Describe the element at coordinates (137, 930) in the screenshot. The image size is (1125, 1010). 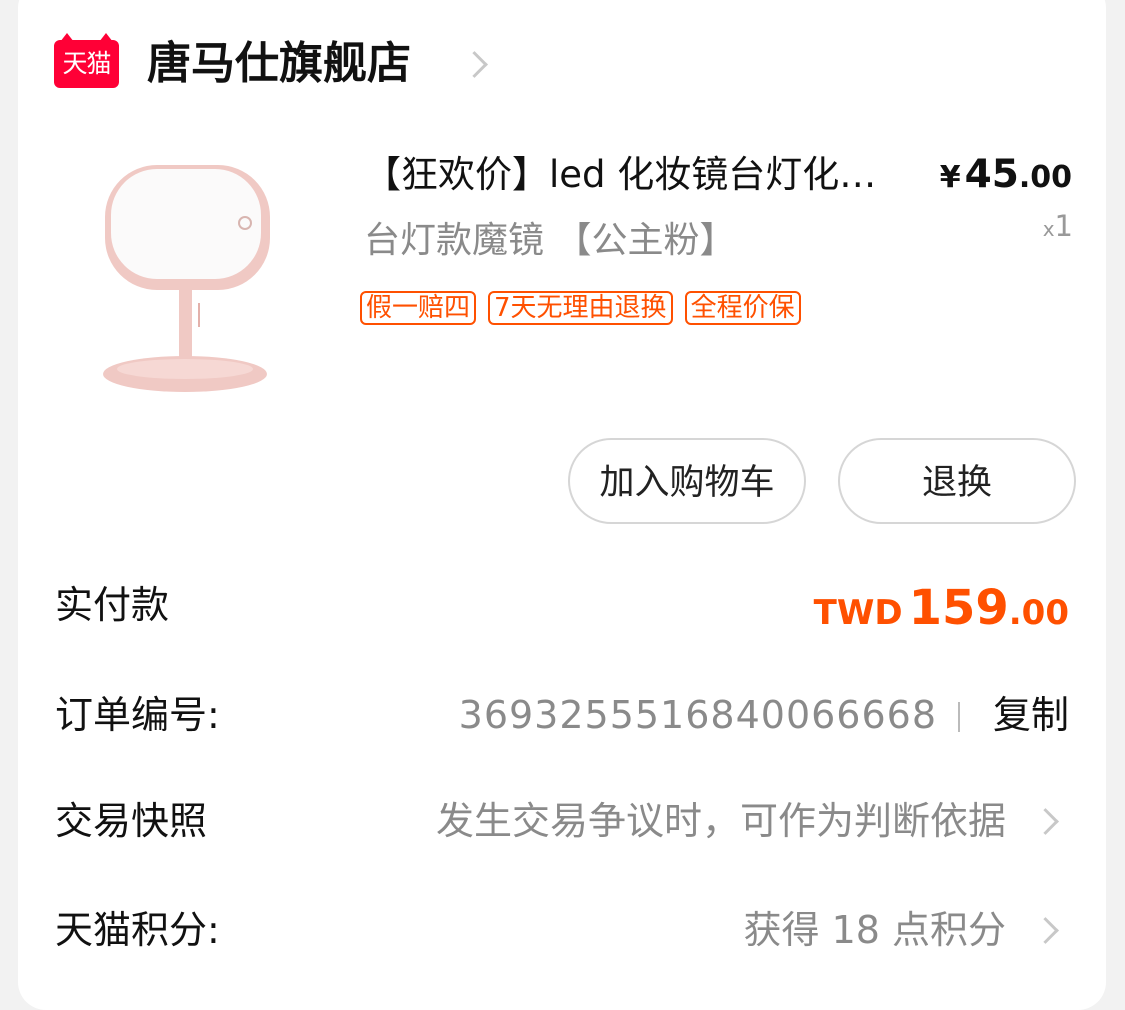
I see `tmall-points-label: 天猫积分:` at that location.